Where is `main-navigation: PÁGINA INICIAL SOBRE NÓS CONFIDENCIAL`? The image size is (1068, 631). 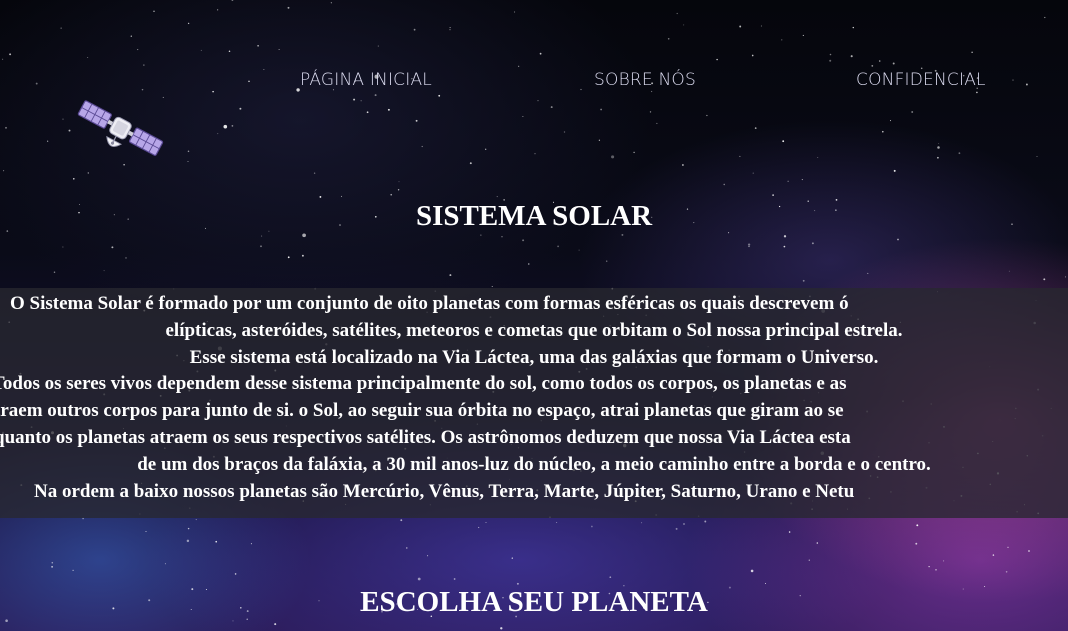 main-navigation: PÁGINA INICIAL SOBRE NÓS CONFIDENCIAL is located at coordinates (534, 83).